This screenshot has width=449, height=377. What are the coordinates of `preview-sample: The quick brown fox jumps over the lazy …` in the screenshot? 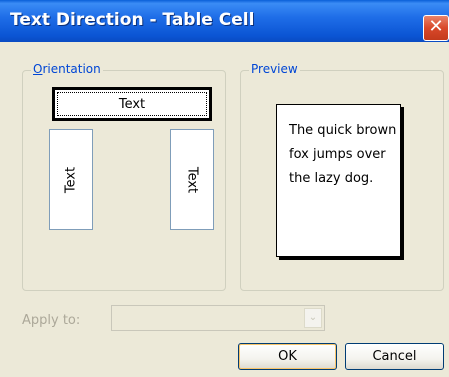 It's located at (338, 180).